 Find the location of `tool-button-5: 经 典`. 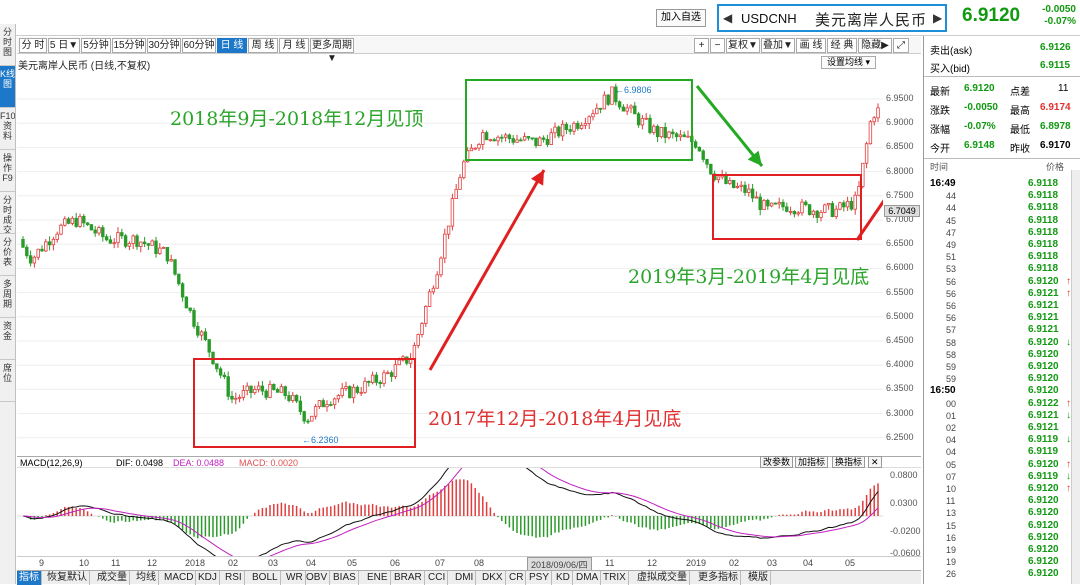

tool-button-5: 经 典 is located at coordinates (842, 45).